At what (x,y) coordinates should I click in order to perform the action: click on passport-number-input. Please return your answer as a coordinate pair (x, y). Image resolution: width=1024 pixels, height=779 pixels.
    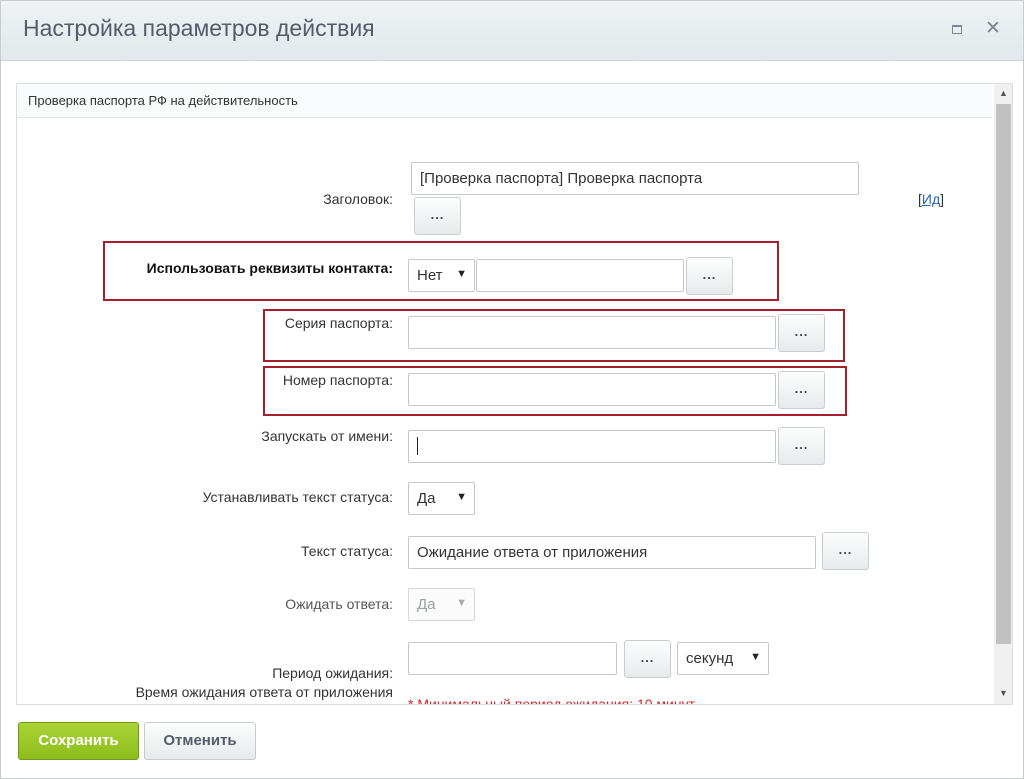
    Looking at the image, I should click on (592, 389).